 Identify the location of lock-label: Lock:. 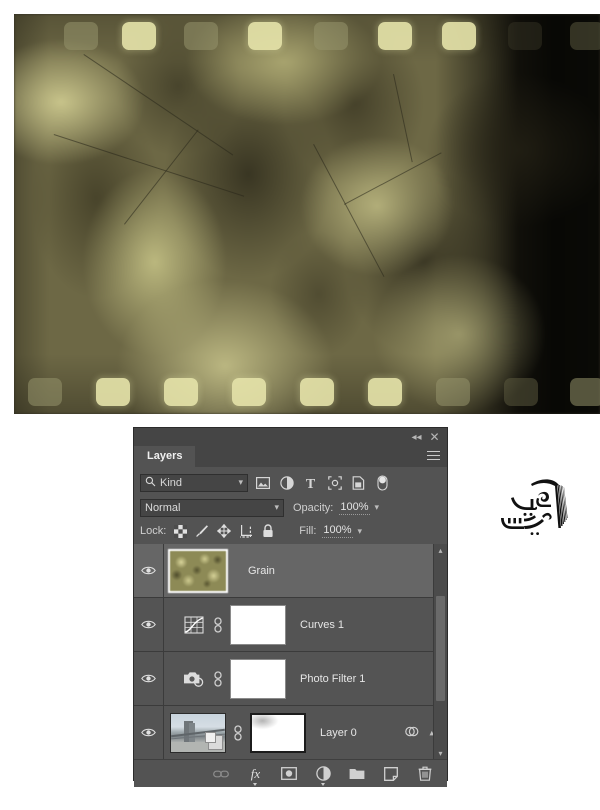
(153, 531).